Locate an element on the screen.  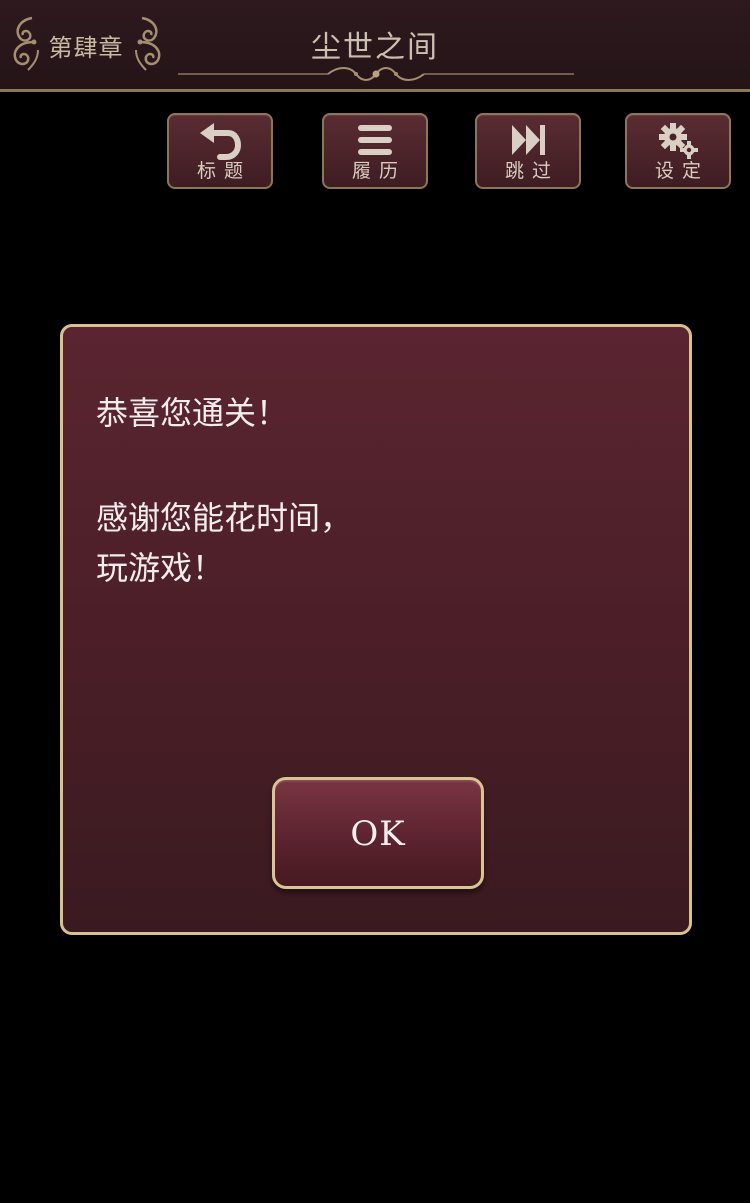
dialog-message-congrats: 恭喜您通关！ is located at coordinates (192, 413).